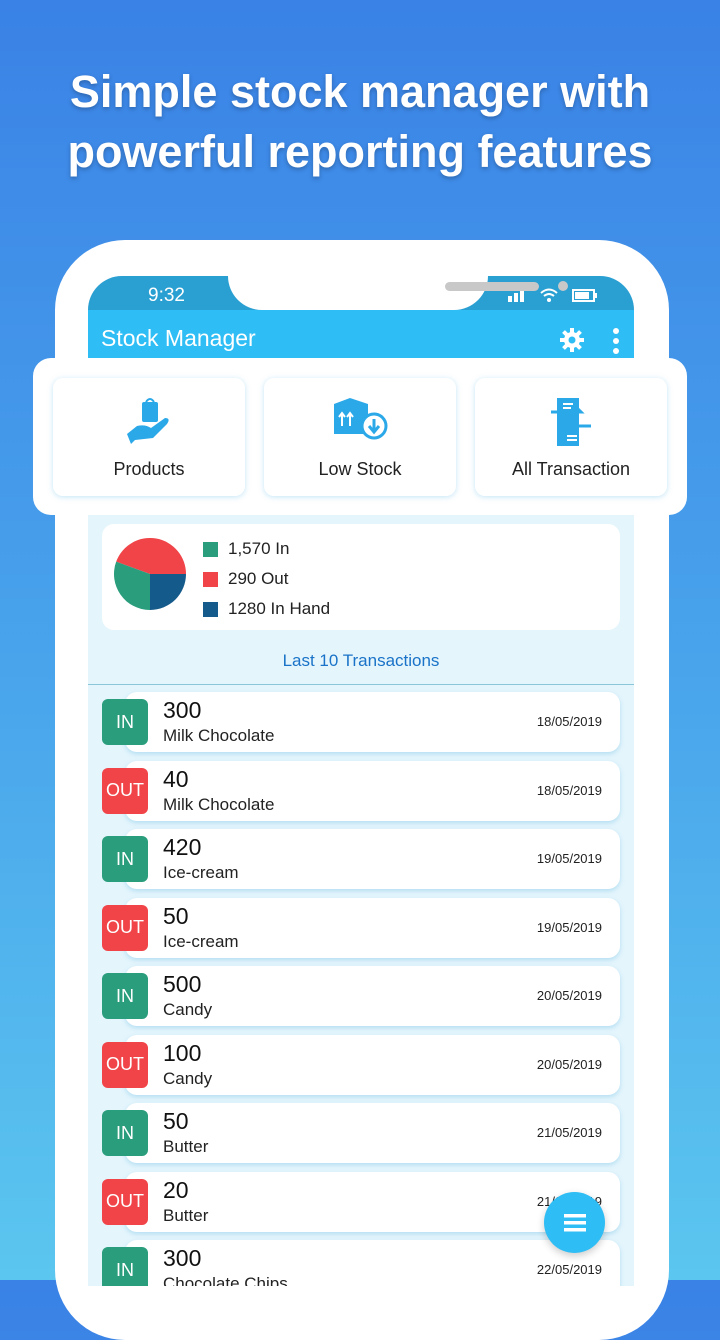  I want to click on transaction-row: IN 500 Candy 20/05/2019, so click(361, 997).